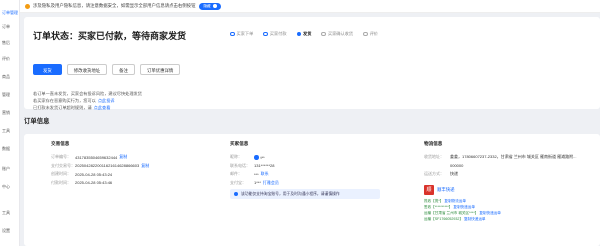  Describe the element at coordinates (10, 77) in the screenshot. I see `sidebar-item-goods: 商品` at that location.